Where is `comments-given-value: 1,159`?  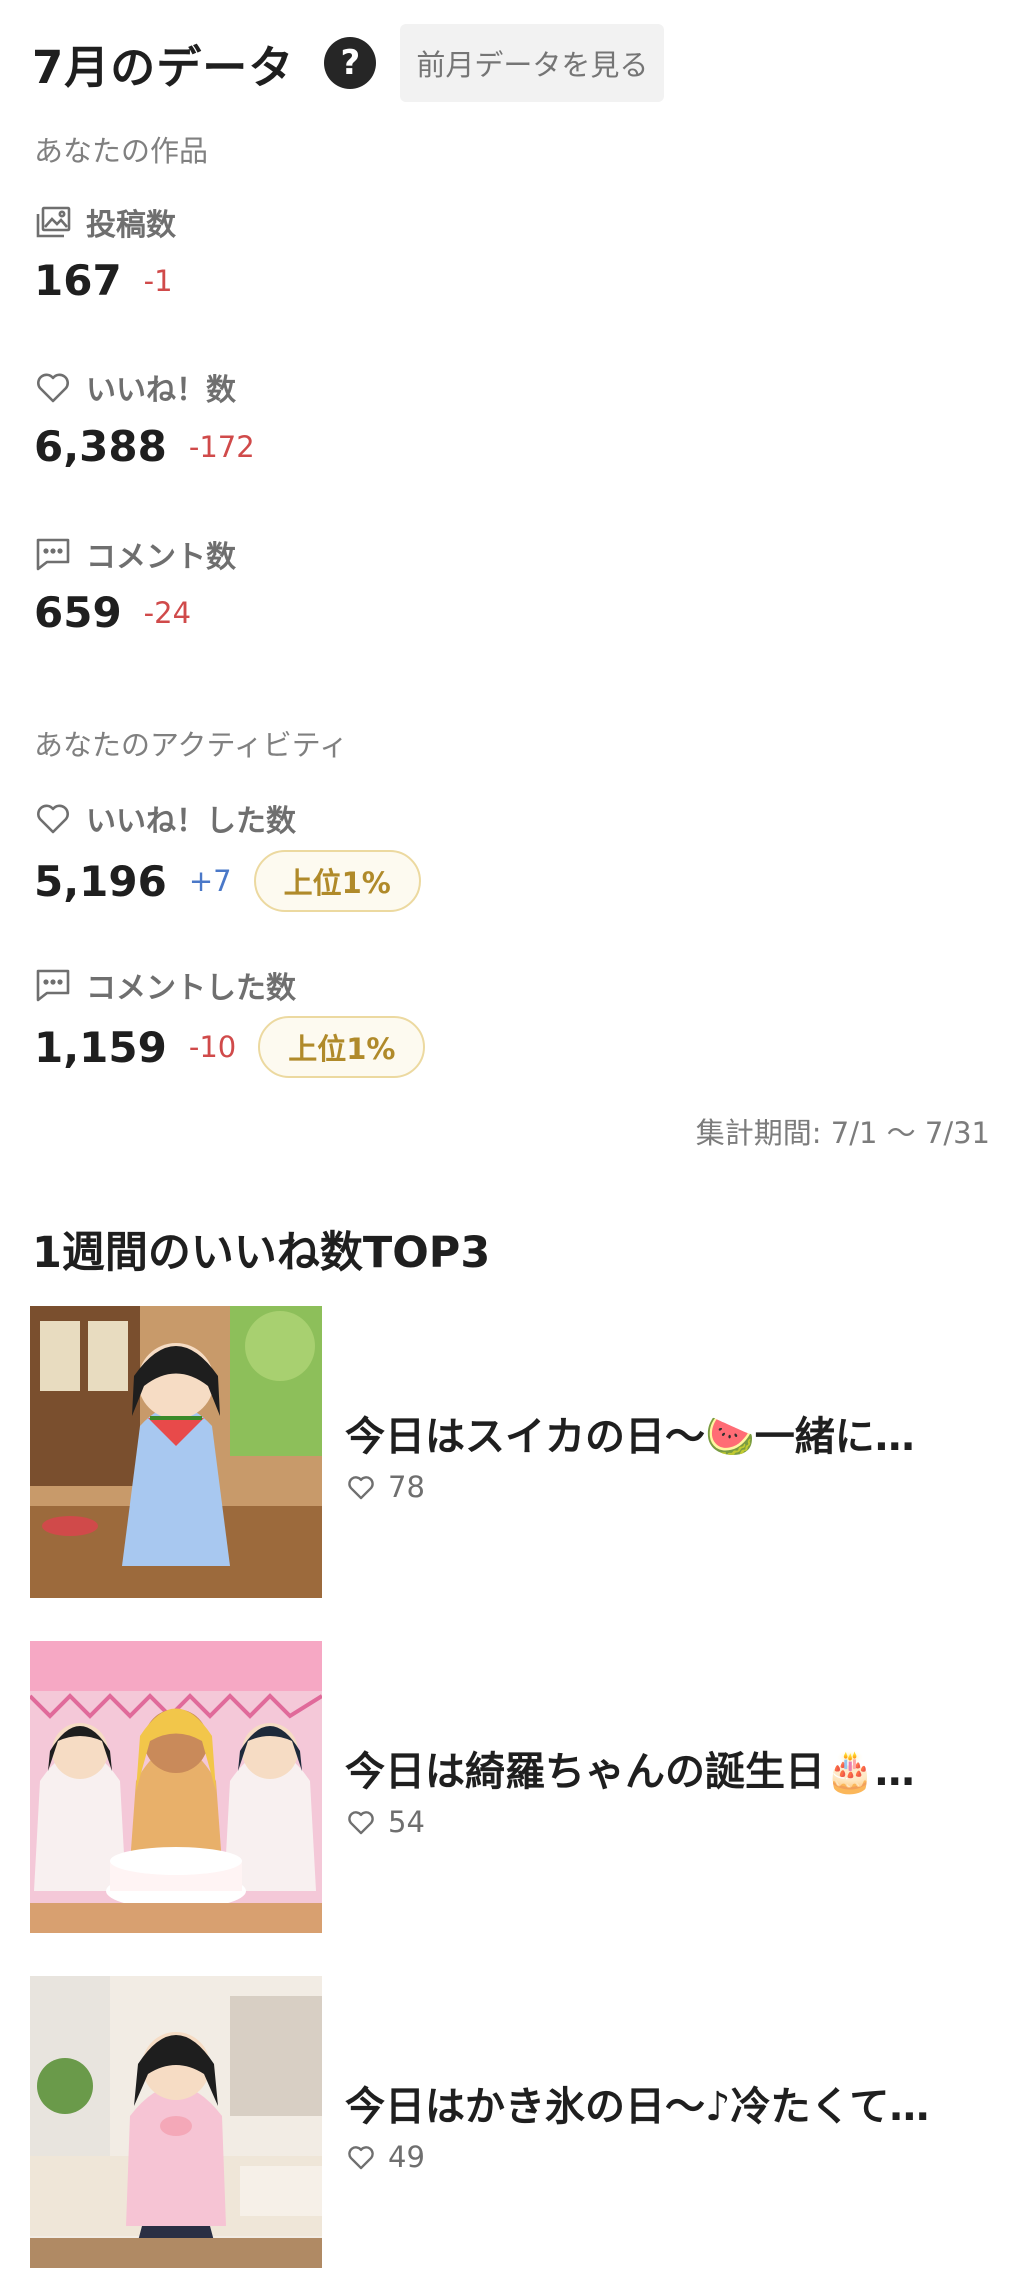 comments-given-value: 1,159 is located at coordinates (100, 1047).